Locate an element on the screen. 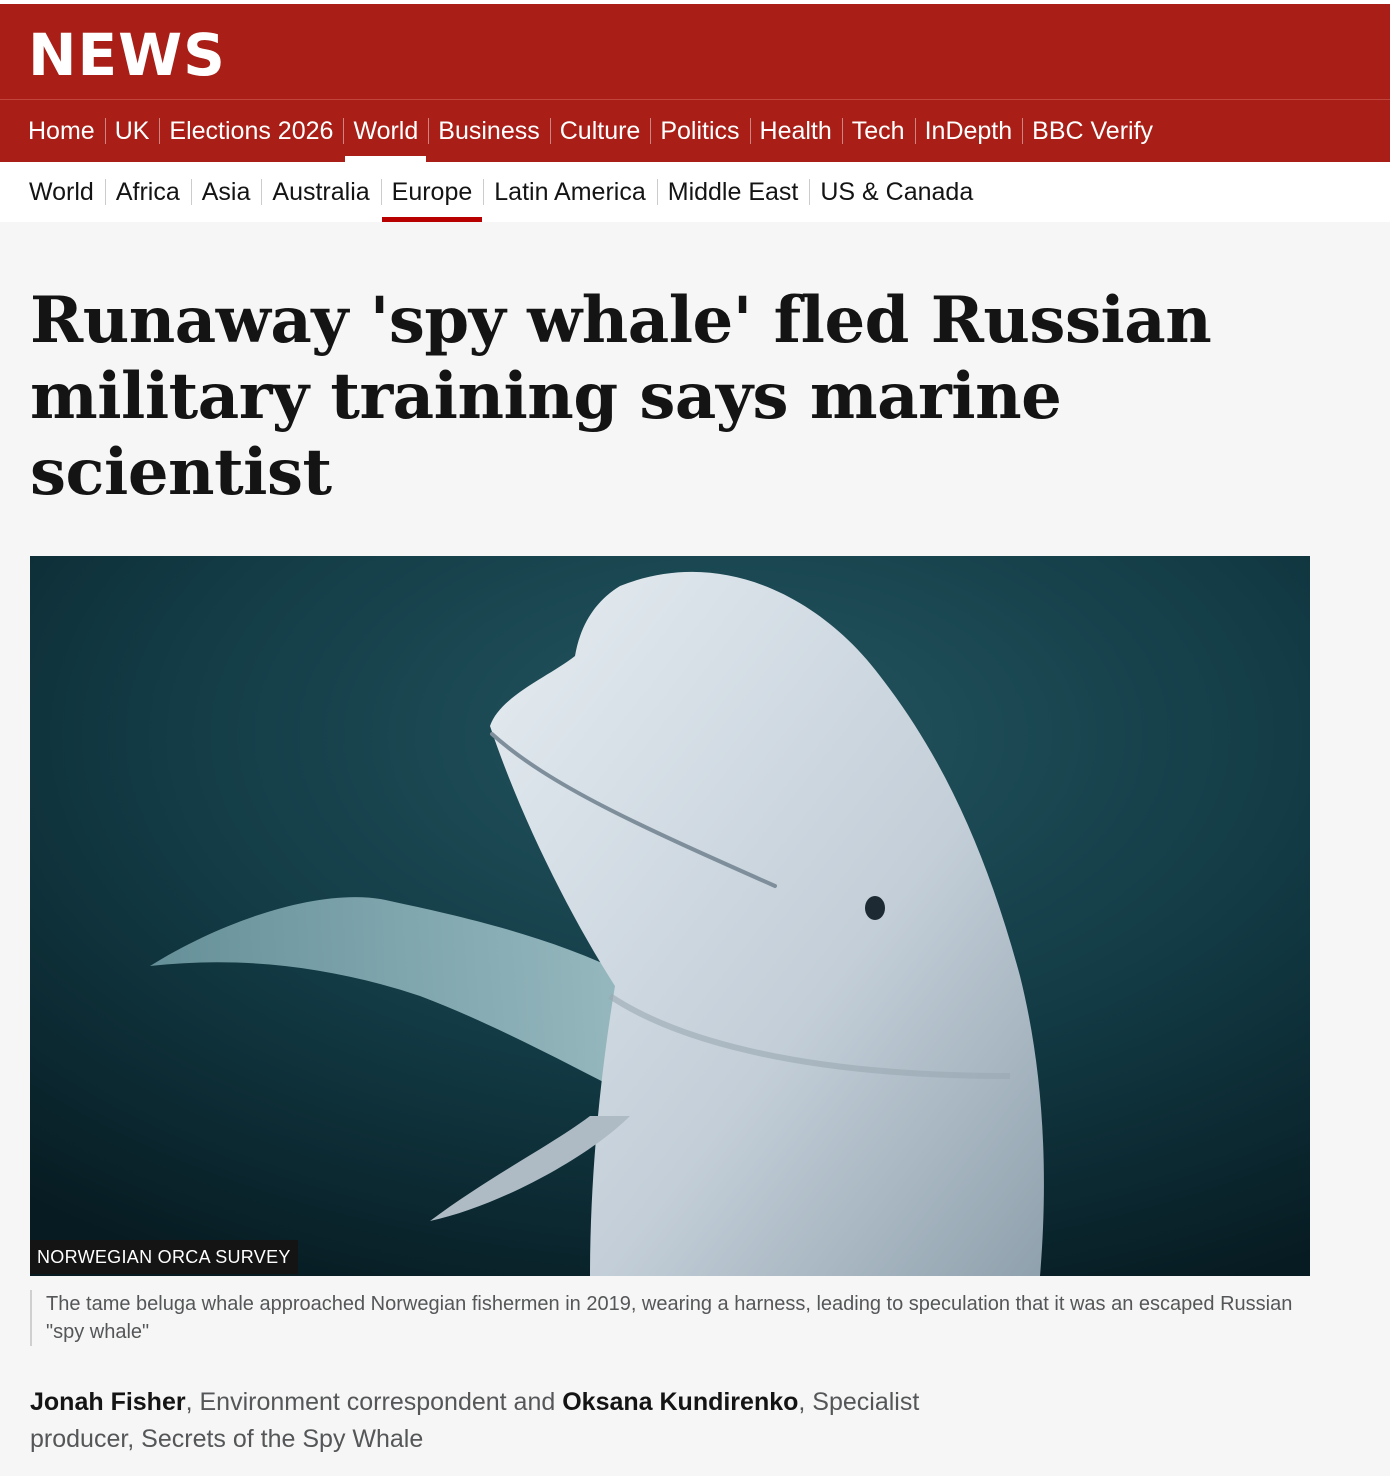 Image resolution: width=1390 pixels, height=1476 pixels. nav-item-bbc-verify: BBC Verify is located at coordinates (1092, 131).